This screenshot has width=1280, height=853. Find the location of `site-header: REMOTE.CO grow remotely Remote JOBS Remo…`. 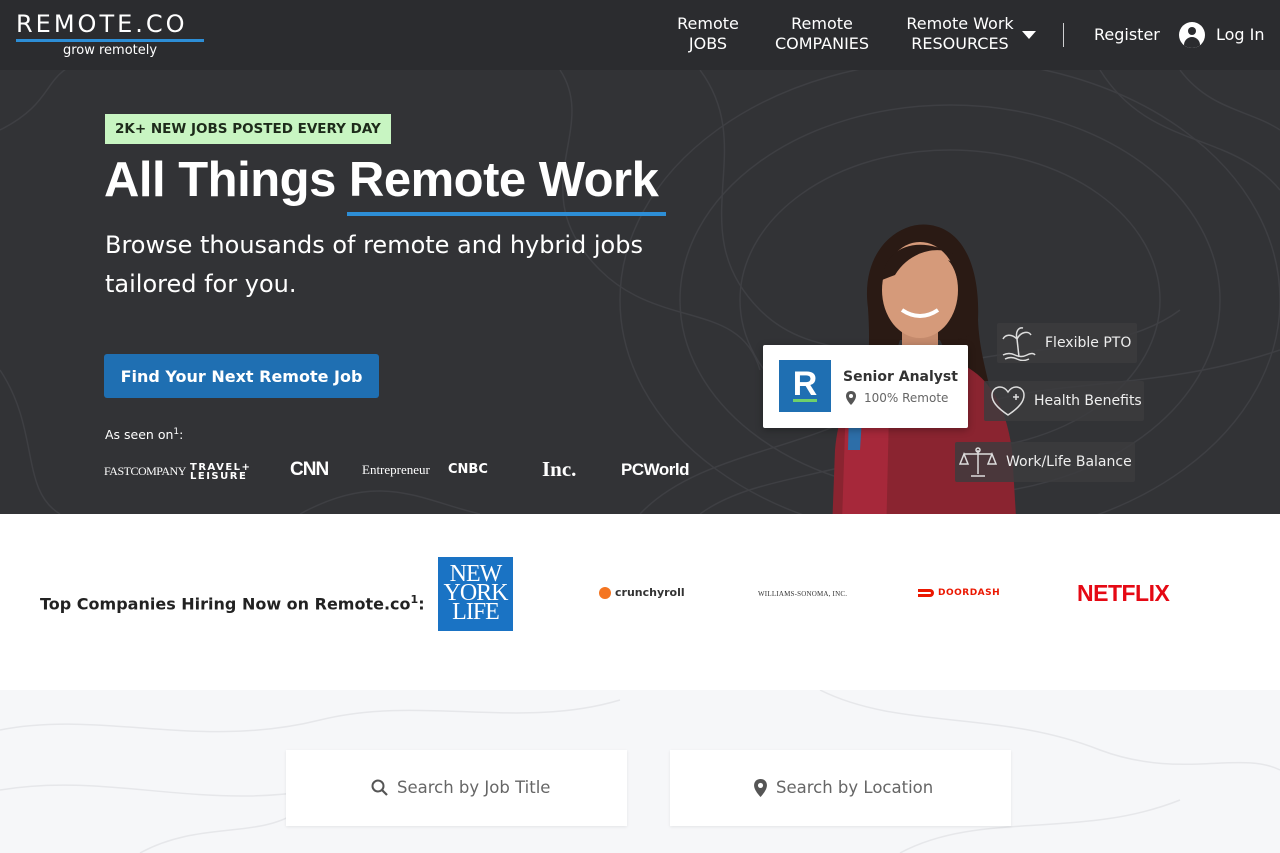

site-header: REMOTE.CO grow remotely Remote JOBS Remo… is located at coordinates (640, 35).